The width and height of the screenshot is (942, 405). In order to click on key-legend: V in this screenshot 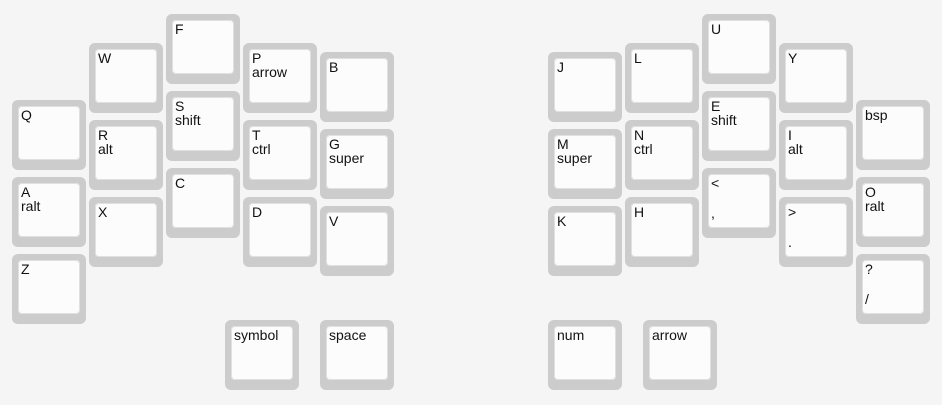, I will do `click(334, 221)`.